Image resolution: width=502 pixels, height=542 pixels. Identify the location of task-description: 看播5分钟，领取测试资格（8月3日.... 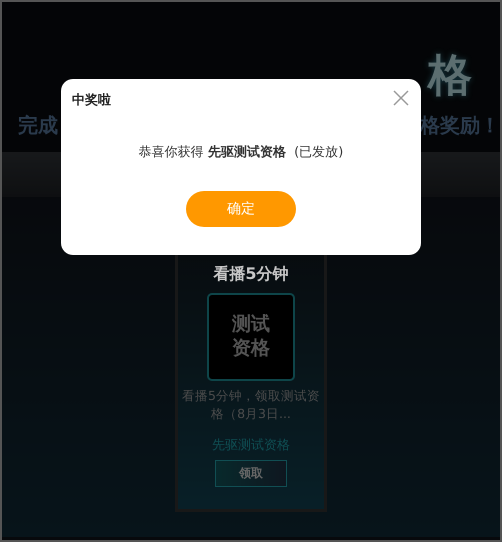
(251, 404).